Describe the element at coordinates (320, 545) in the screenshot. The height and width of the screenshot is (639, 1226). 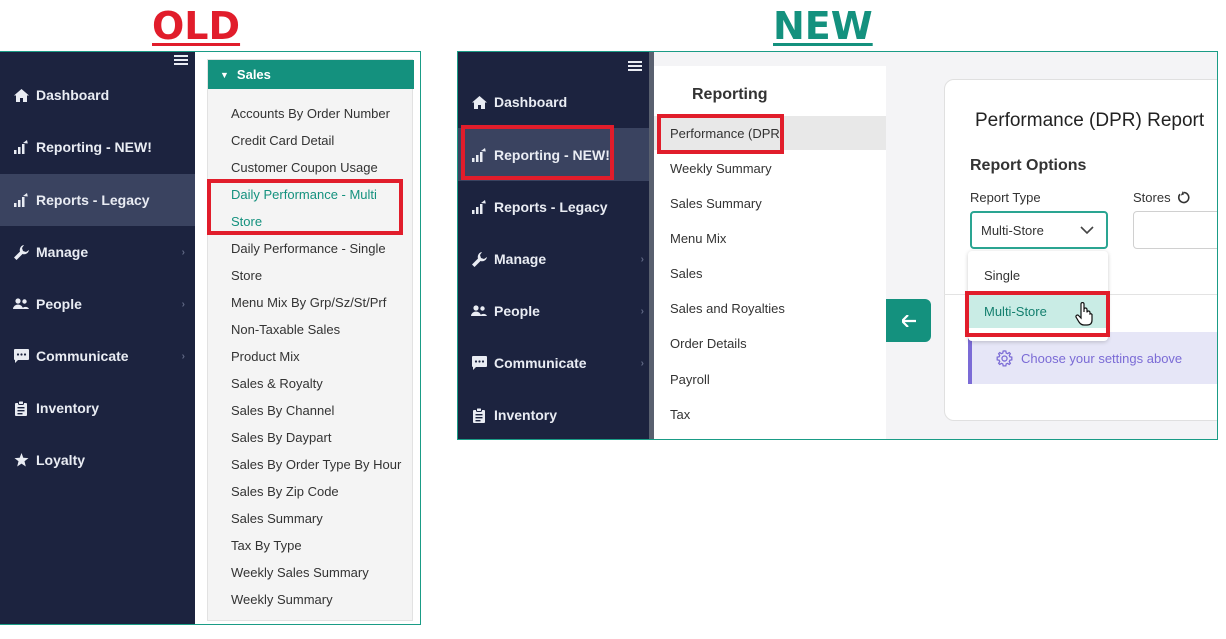
I see `report-link: Tax By Type` at that location.